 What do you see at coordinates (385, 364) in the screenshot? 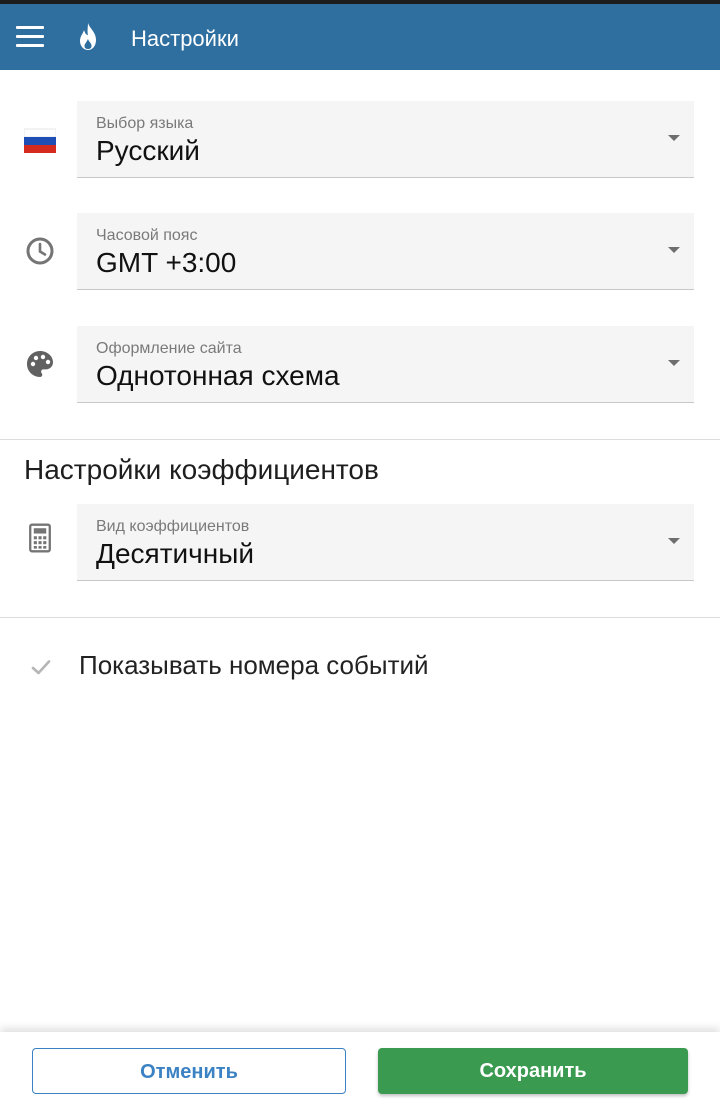
I see `theme-select: Оформление сайта Однотонная схема` at bounding box center [385, 364].